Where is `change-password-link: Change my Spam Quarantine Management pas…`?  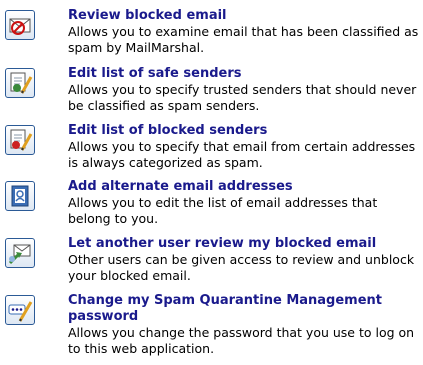 change-password-link: Change my Spam Quarantine Management pas… is located at coordinates (245, 309).